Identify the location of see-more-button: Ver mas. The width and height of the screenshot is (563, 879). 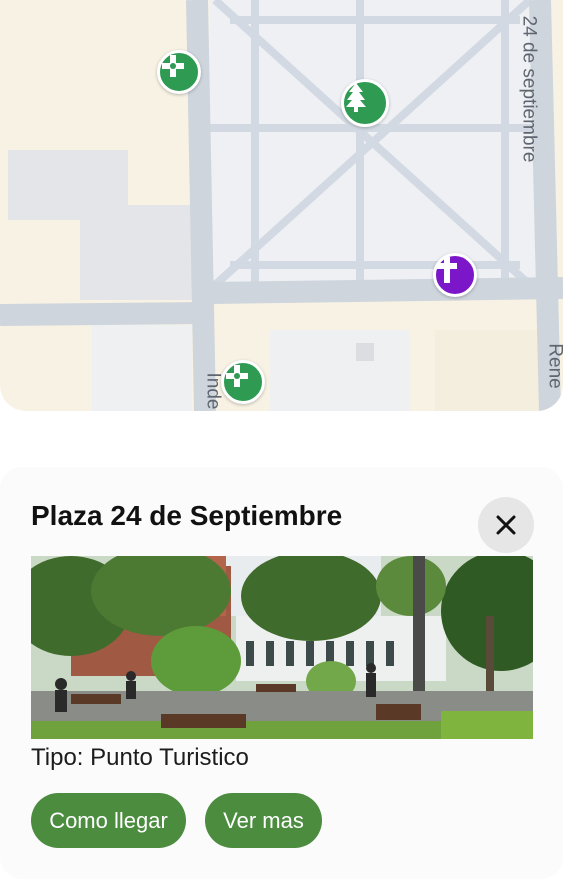
(263, 820).